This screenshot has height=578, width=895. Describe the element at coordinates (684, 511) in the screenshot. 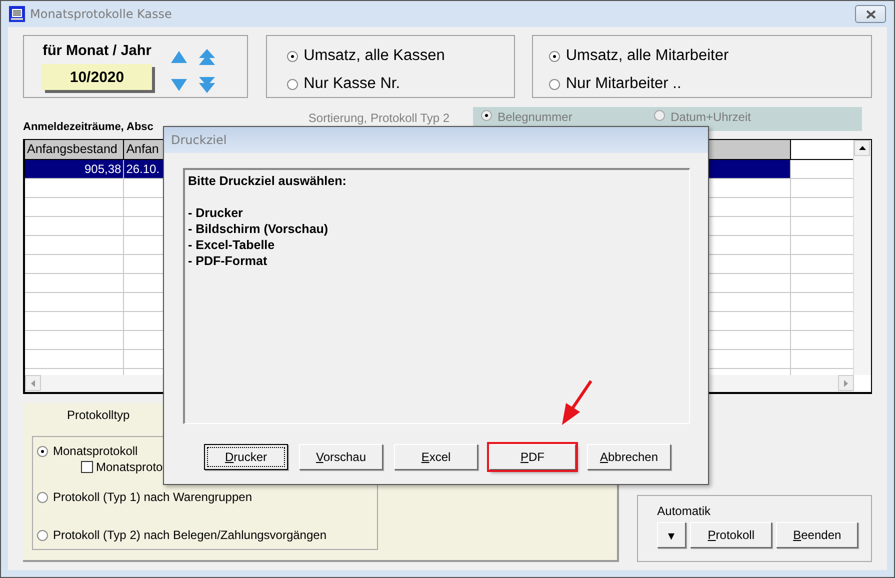

I see `panel-title: Automatik` at that location.